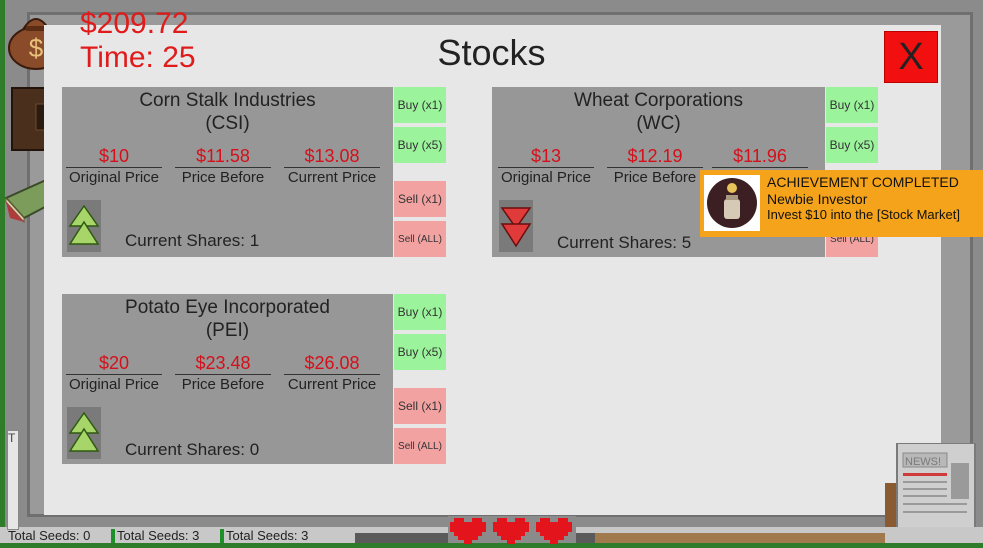  What do you see at coordinates (223, 373) in the screenshot?
I see `price-before: $23.48 Price Before` at bounding box center [223, 373].